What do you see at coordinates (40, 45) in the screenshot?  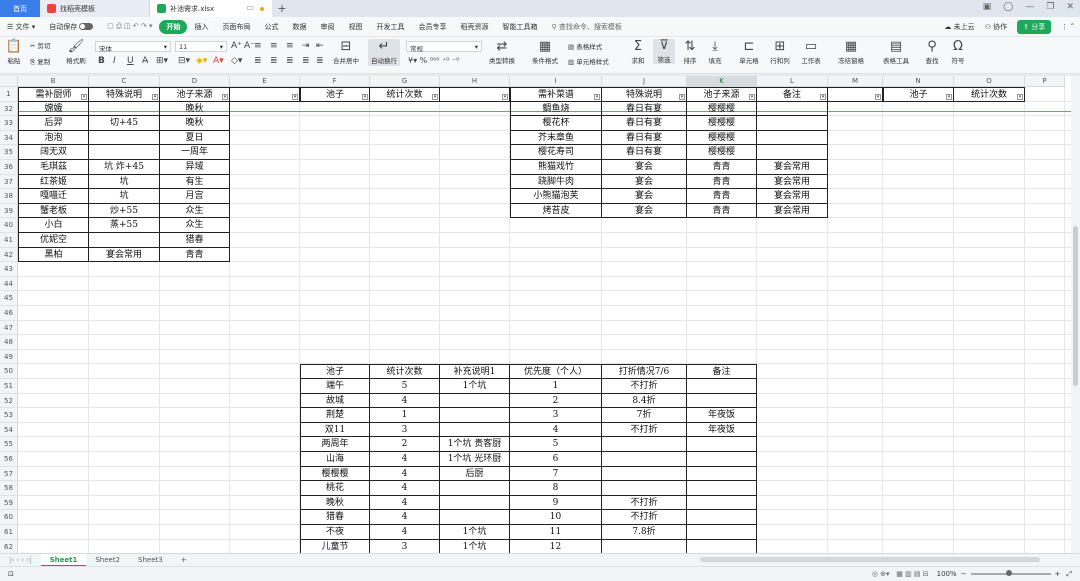 I see `cut-button: ✂ 剪切` at bounding box center [40, 45].